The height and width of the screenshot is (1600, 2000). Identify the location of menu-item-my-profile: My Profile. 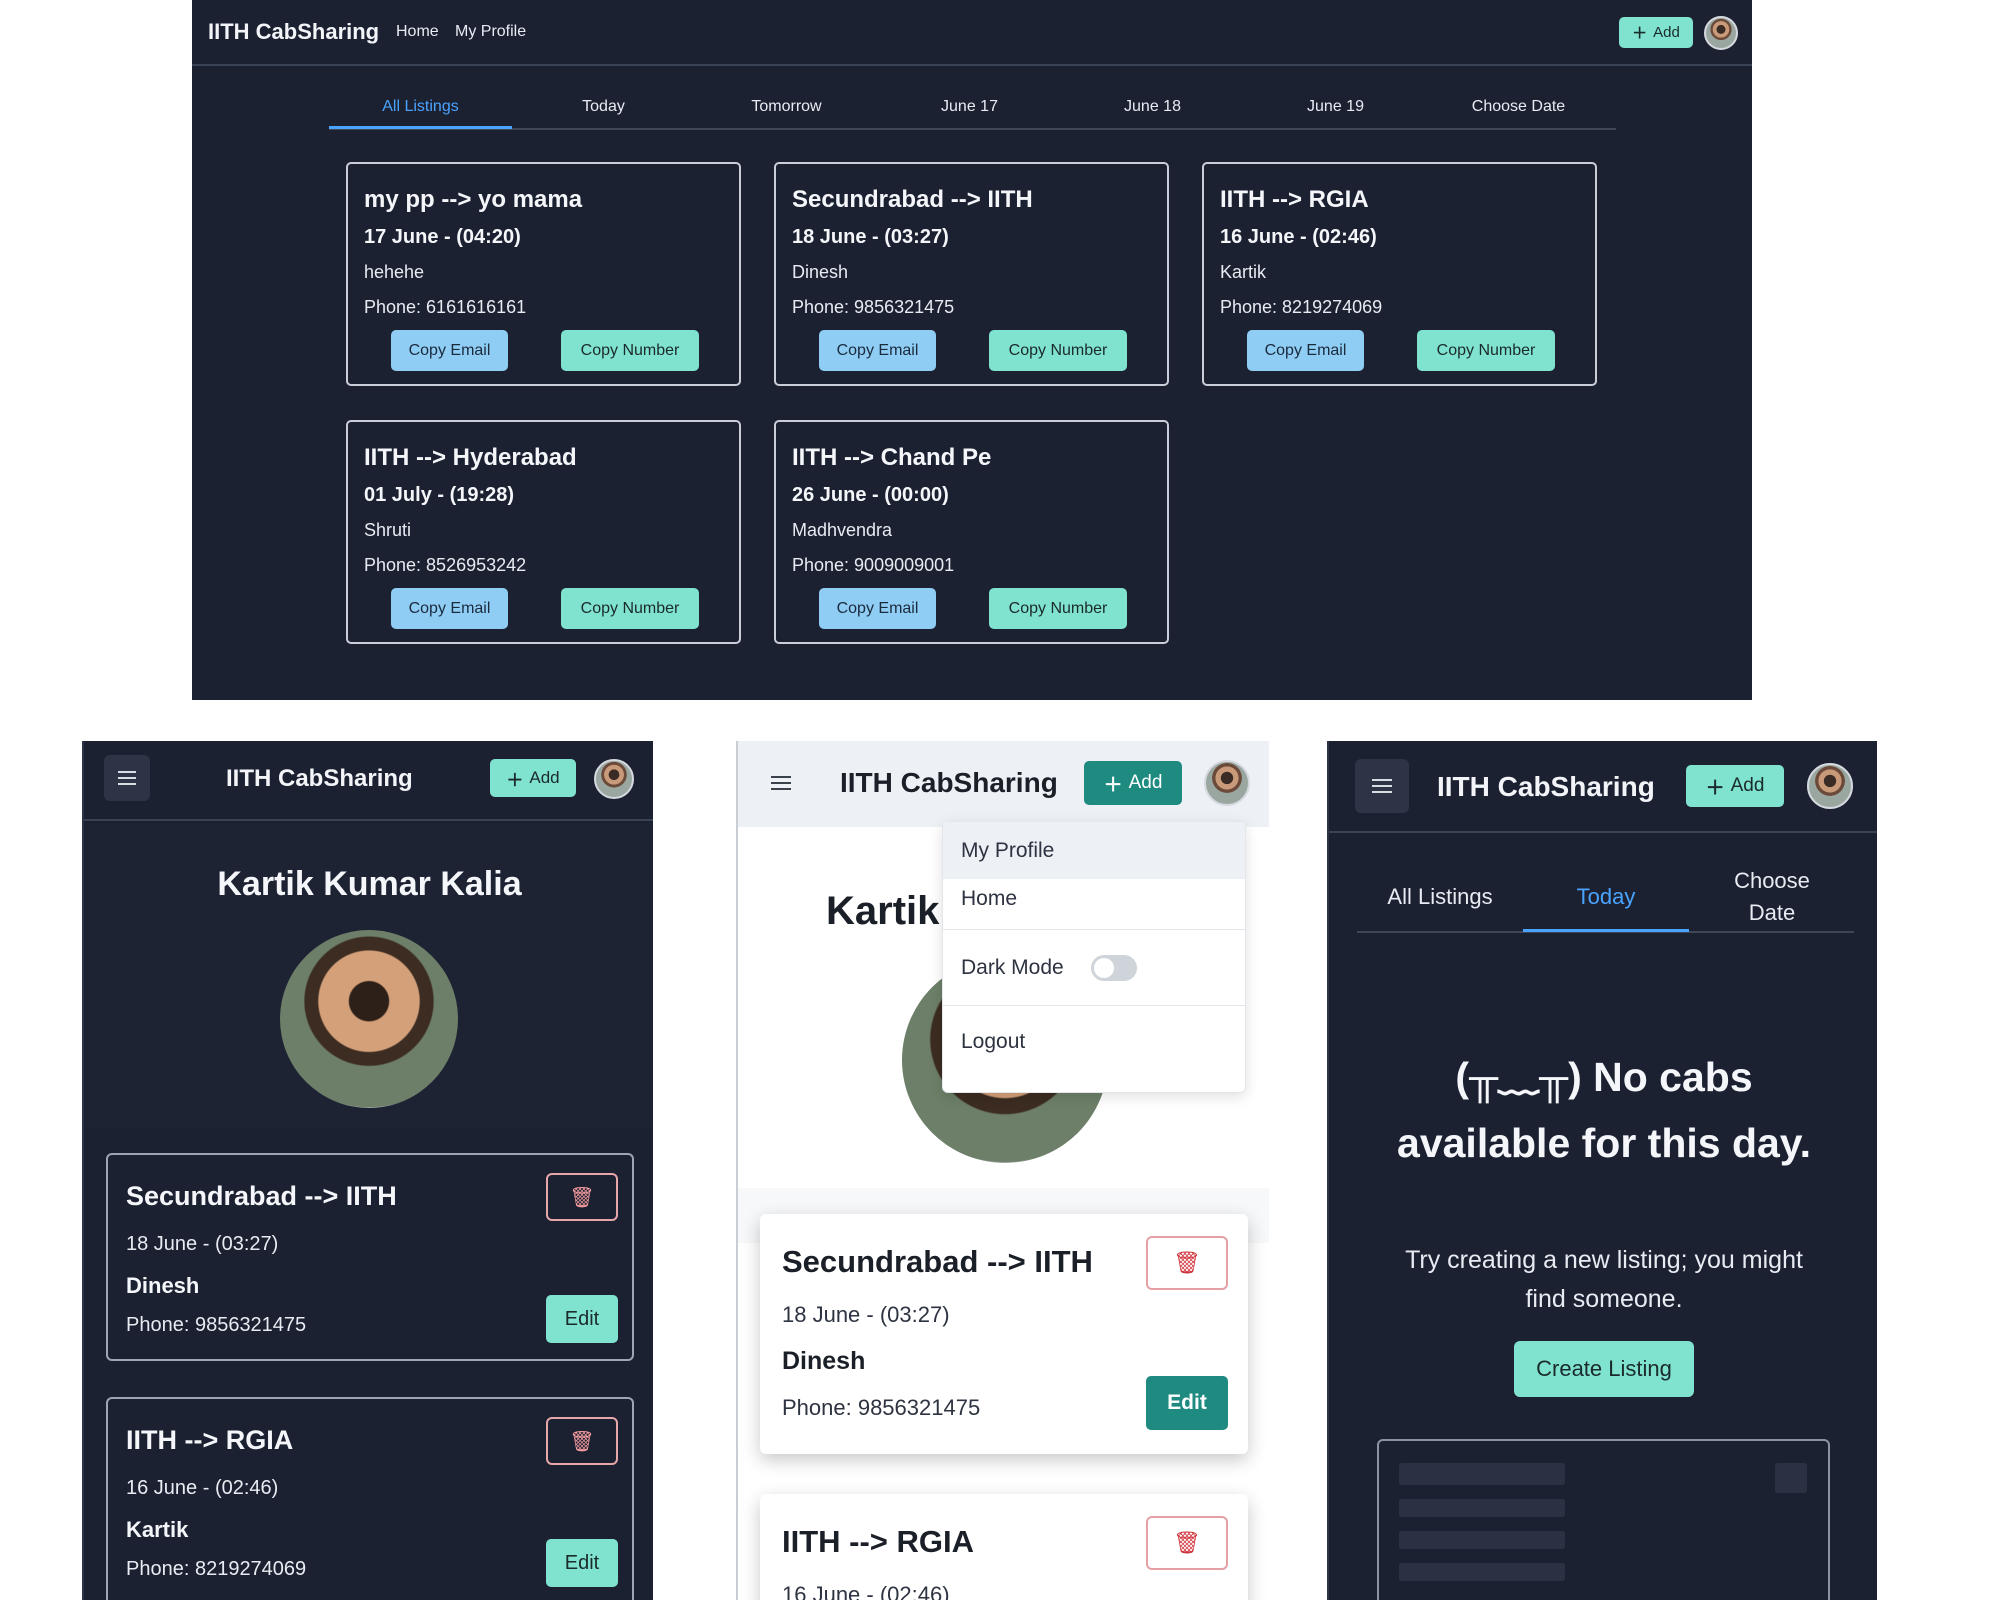
(1094, 850).